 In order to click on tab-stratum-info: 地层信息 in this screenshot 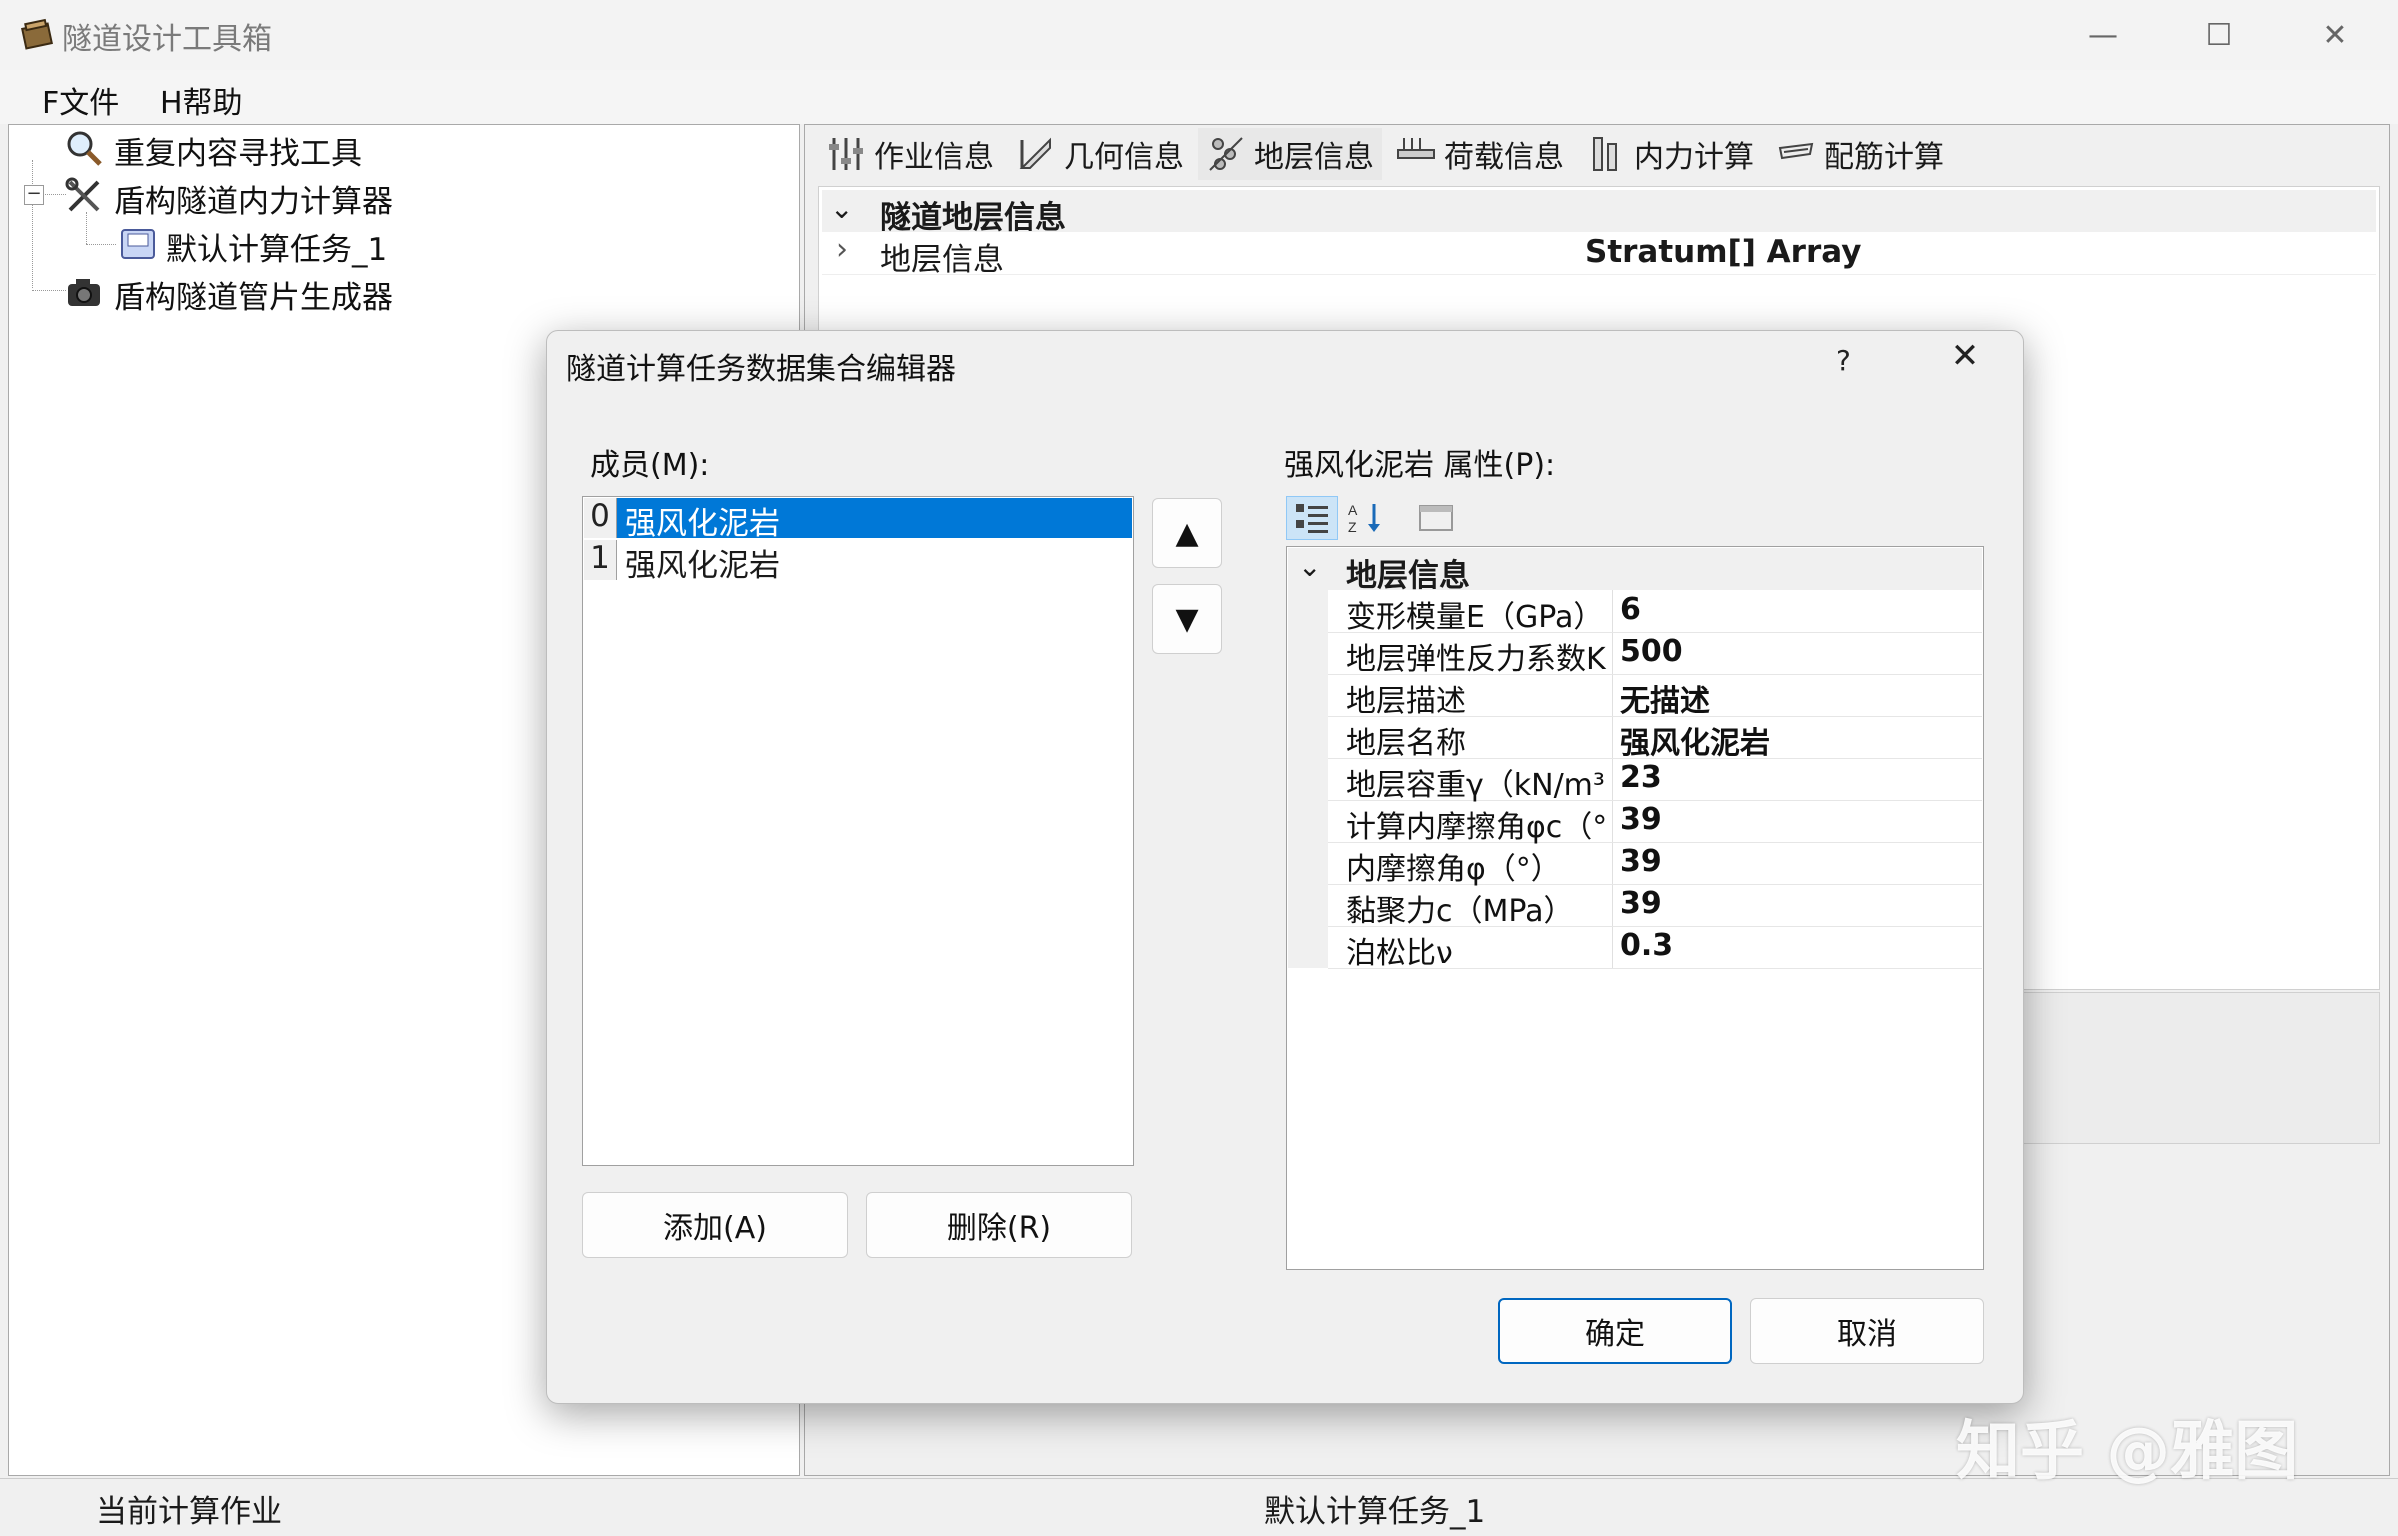, I will do `click(1290, 154)`.